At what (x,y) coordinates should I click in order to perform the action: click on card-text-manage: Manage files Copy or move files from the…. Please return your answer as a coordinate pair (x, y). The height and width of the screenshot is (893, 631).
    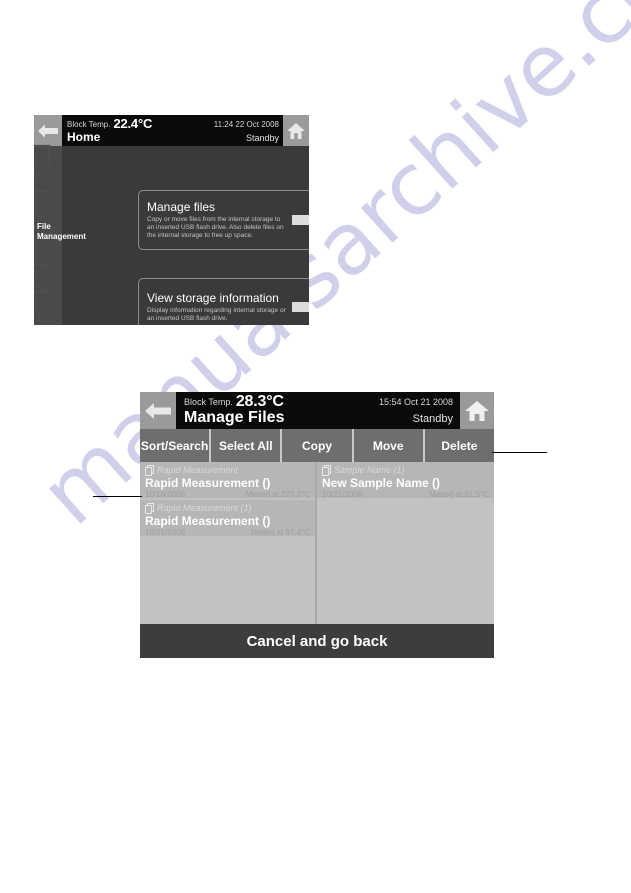
    Looking at the image, I should click on (214, 220).